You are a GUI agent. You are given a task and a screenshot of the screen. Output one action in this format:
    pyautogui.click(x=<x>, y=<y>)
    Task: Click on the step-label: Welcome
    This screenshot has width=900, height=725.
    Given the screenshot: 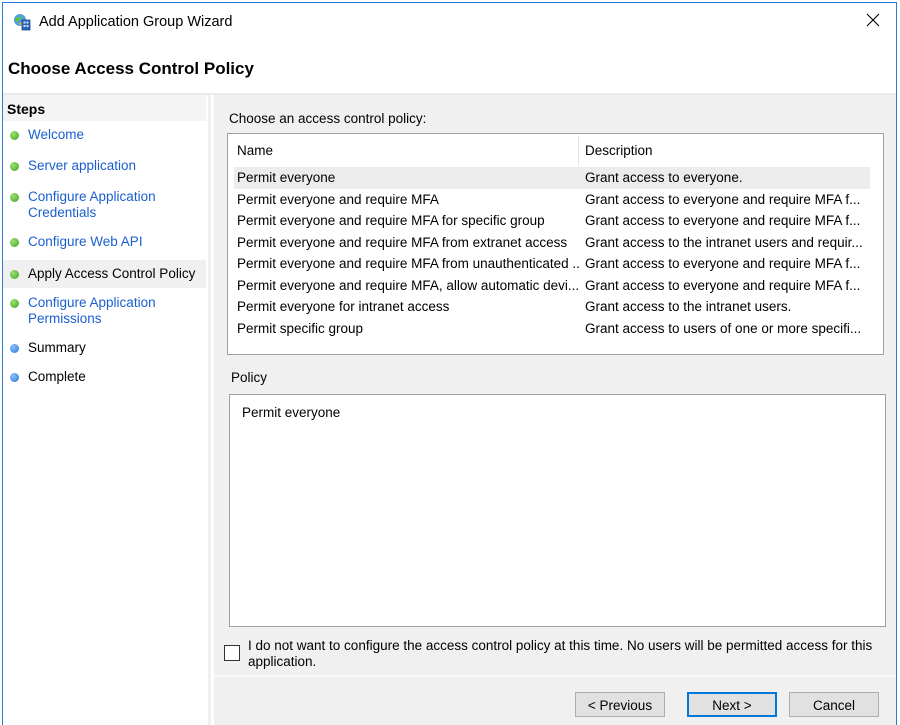 What is the action you would take?
    pyautogui.click(x=56, y=134)
    